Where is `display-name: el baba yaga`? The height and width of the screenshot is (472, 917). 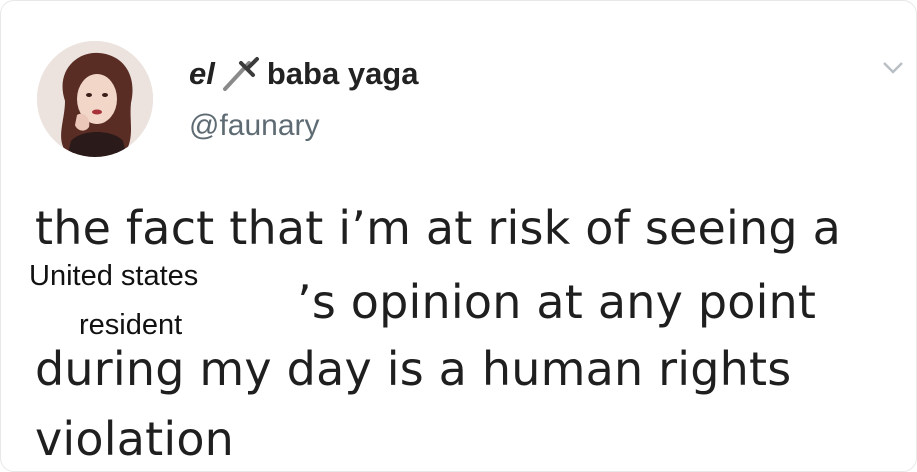
display-name: el baba yaga is located at coordinates (303, 74).